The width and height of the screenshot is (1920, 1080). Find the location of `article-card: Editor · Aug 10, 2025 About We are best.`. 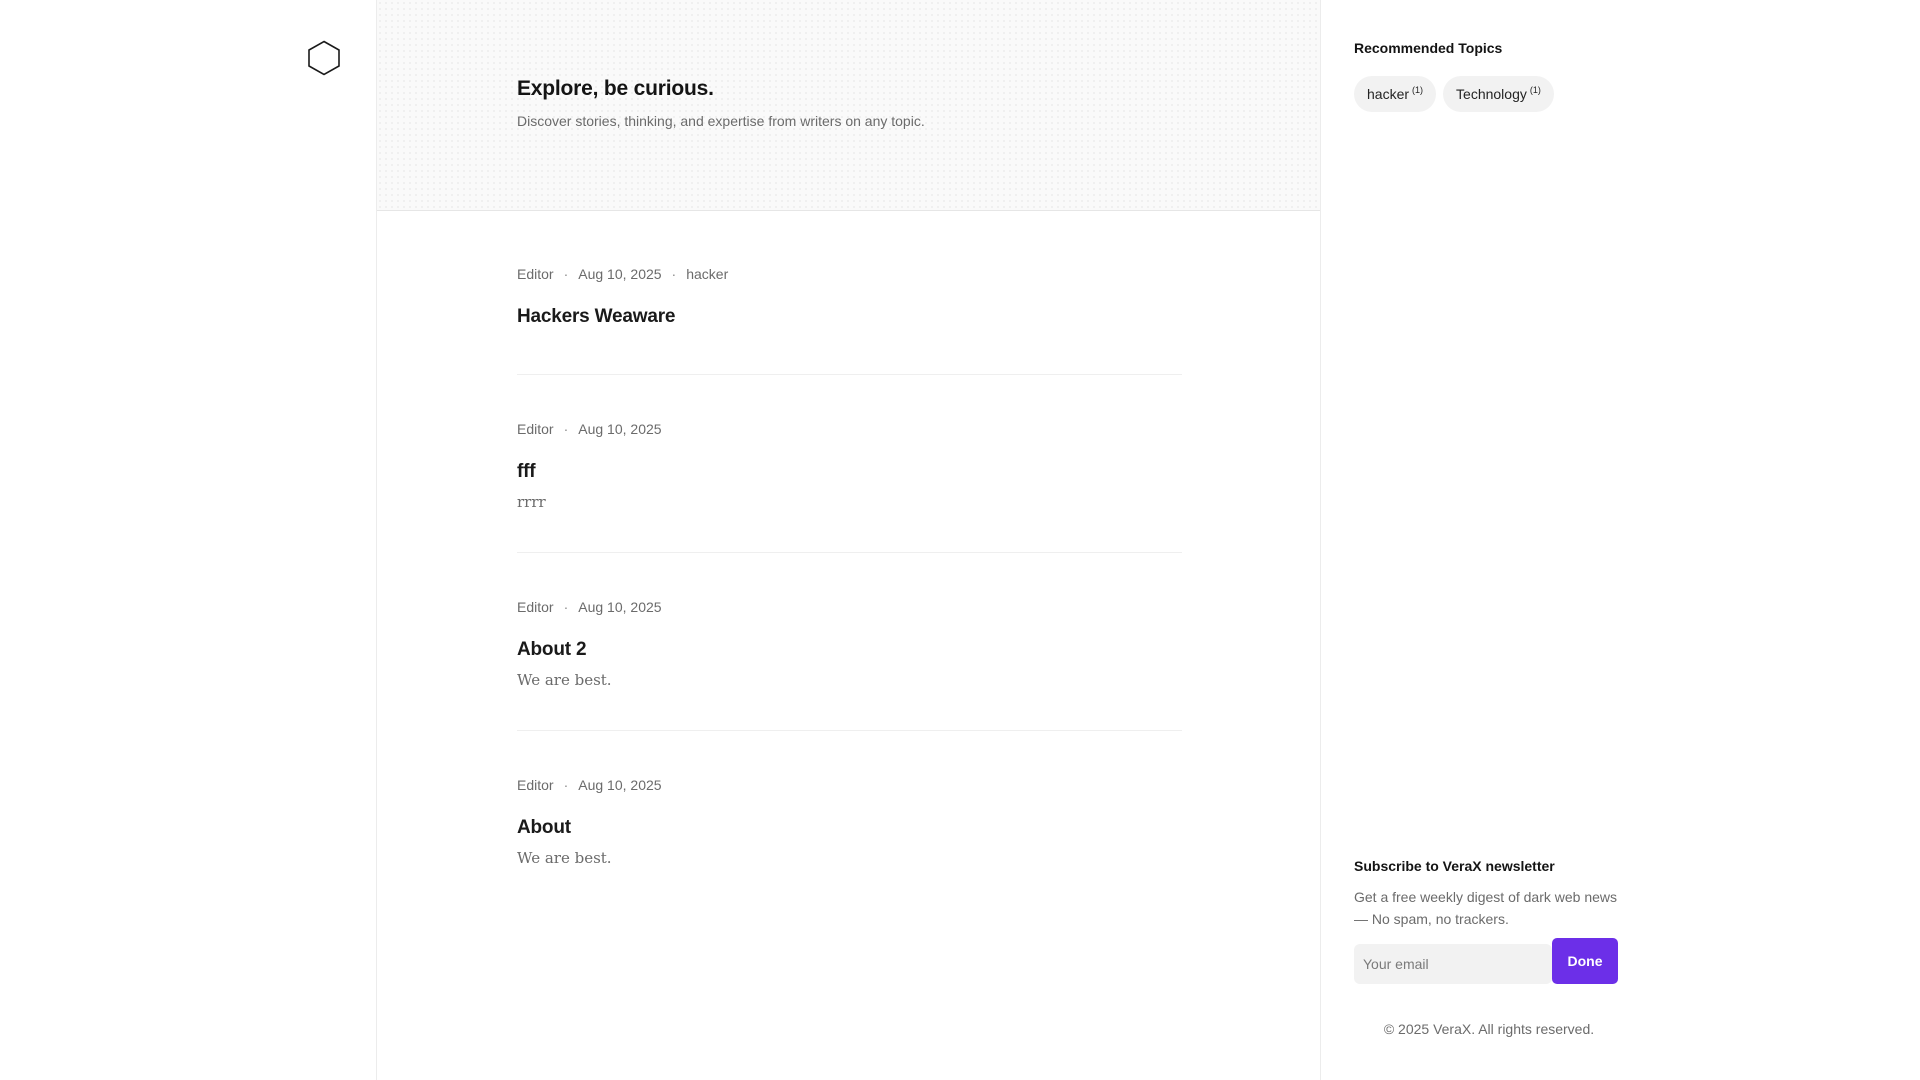

article-card: Editor · Aug 10, 2025 About We are best. is located at coordinates (849, 820).